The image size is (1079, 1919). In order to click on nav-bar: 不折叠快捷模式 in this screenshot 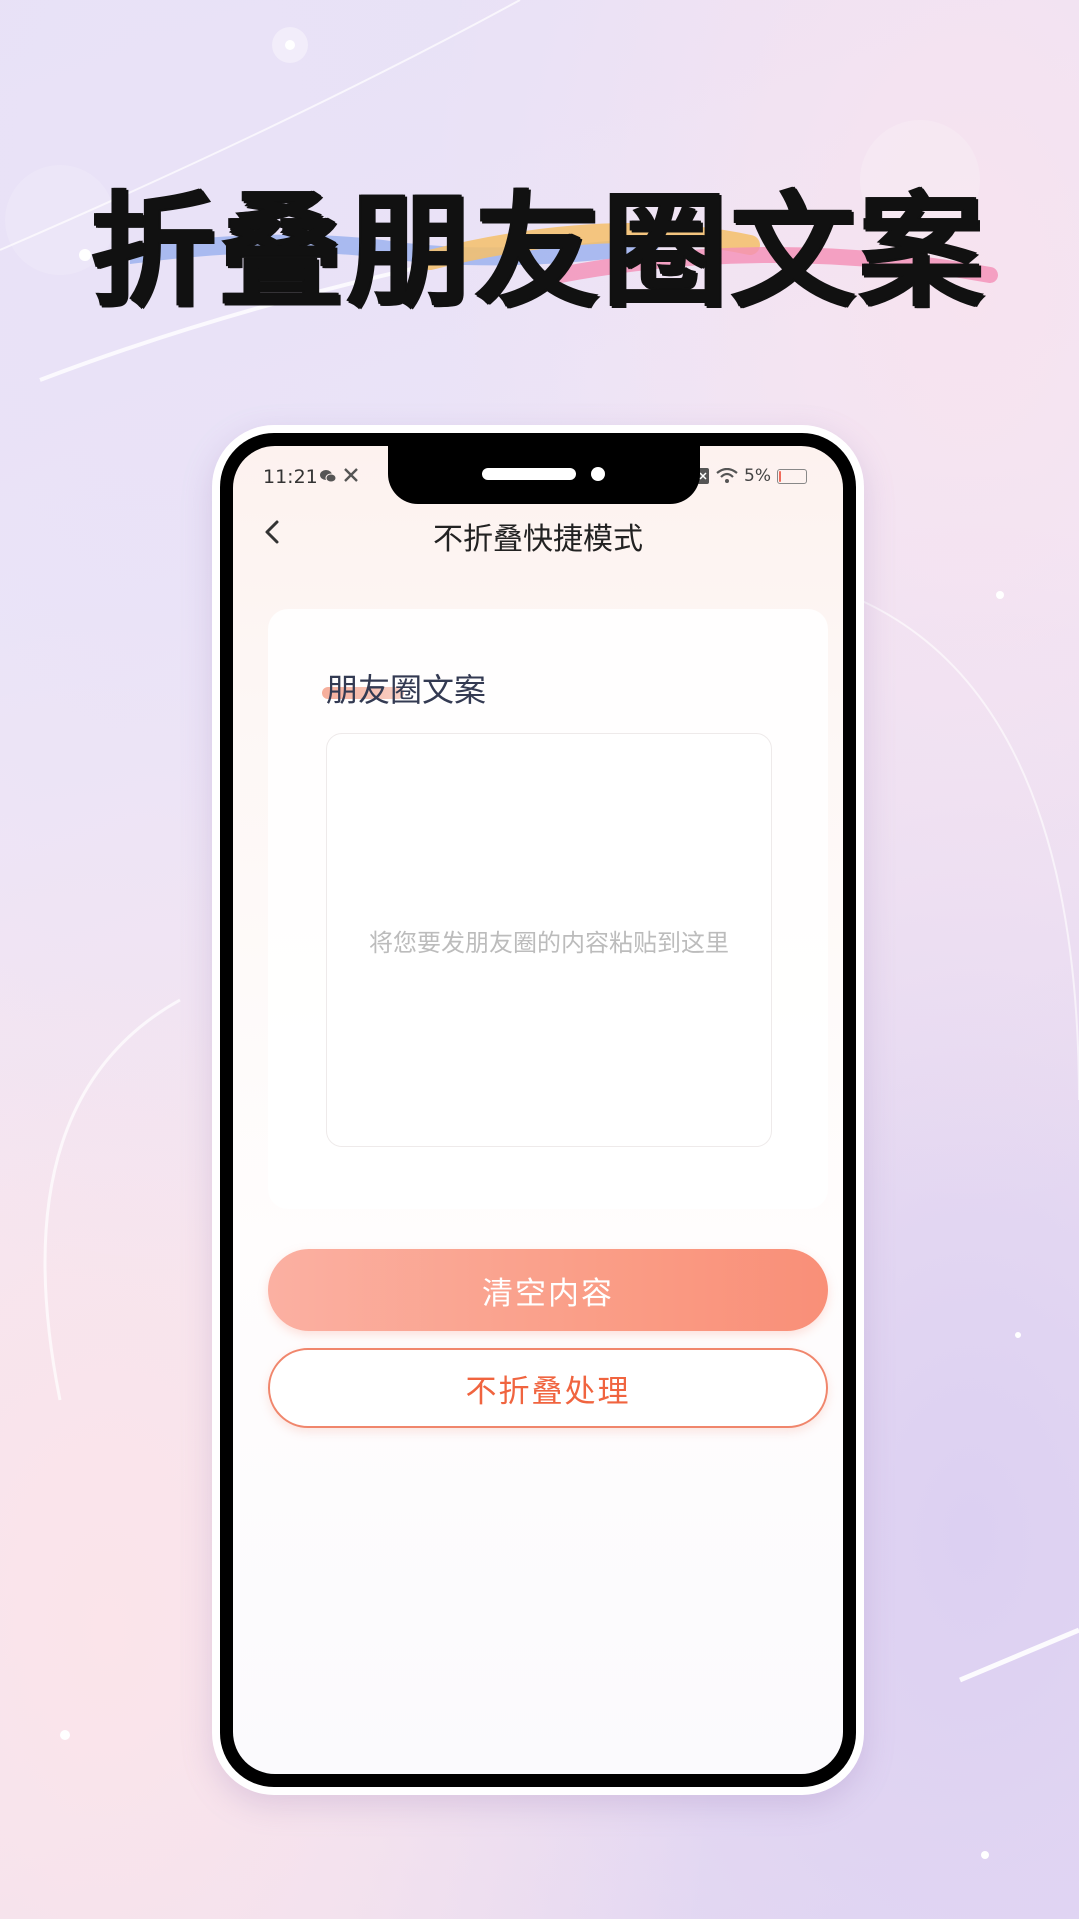, I will do `click(538, 536)`.